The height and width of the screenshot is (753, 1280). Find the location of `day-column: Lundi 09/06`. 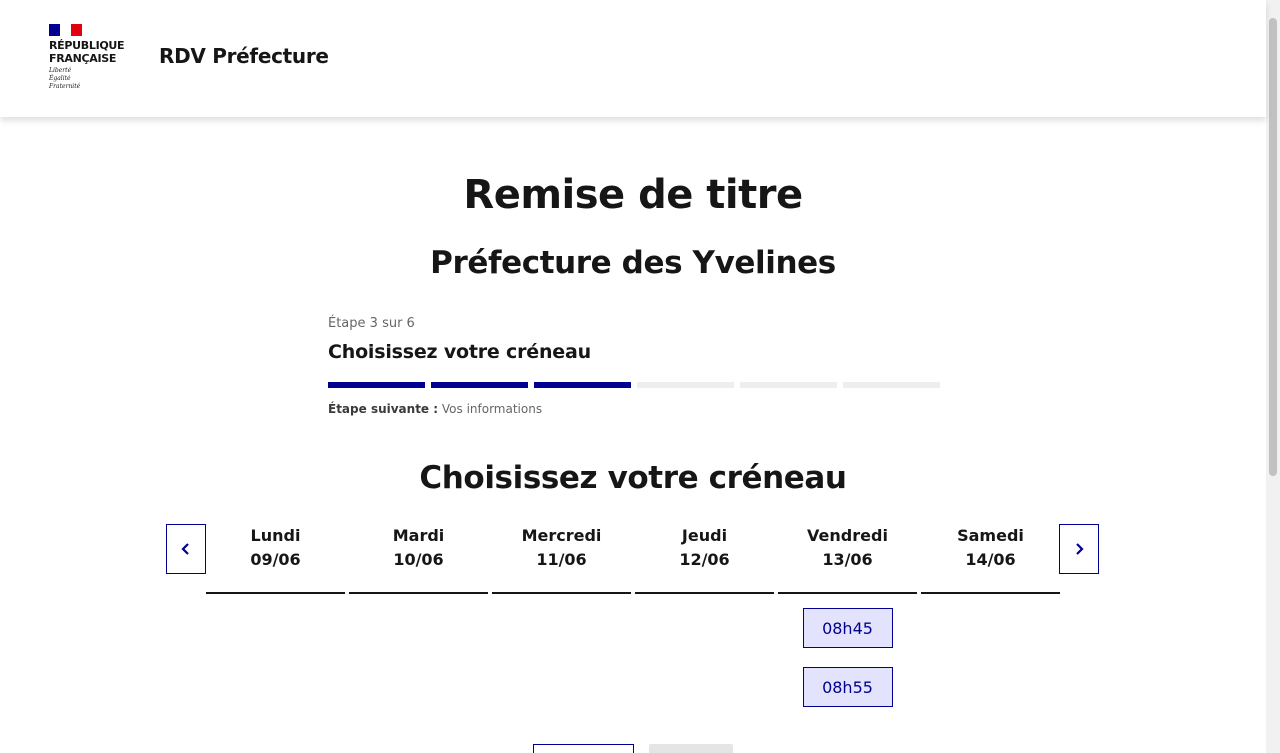

day-column: Lundi 09/06 is located at coordinates (275, 616).